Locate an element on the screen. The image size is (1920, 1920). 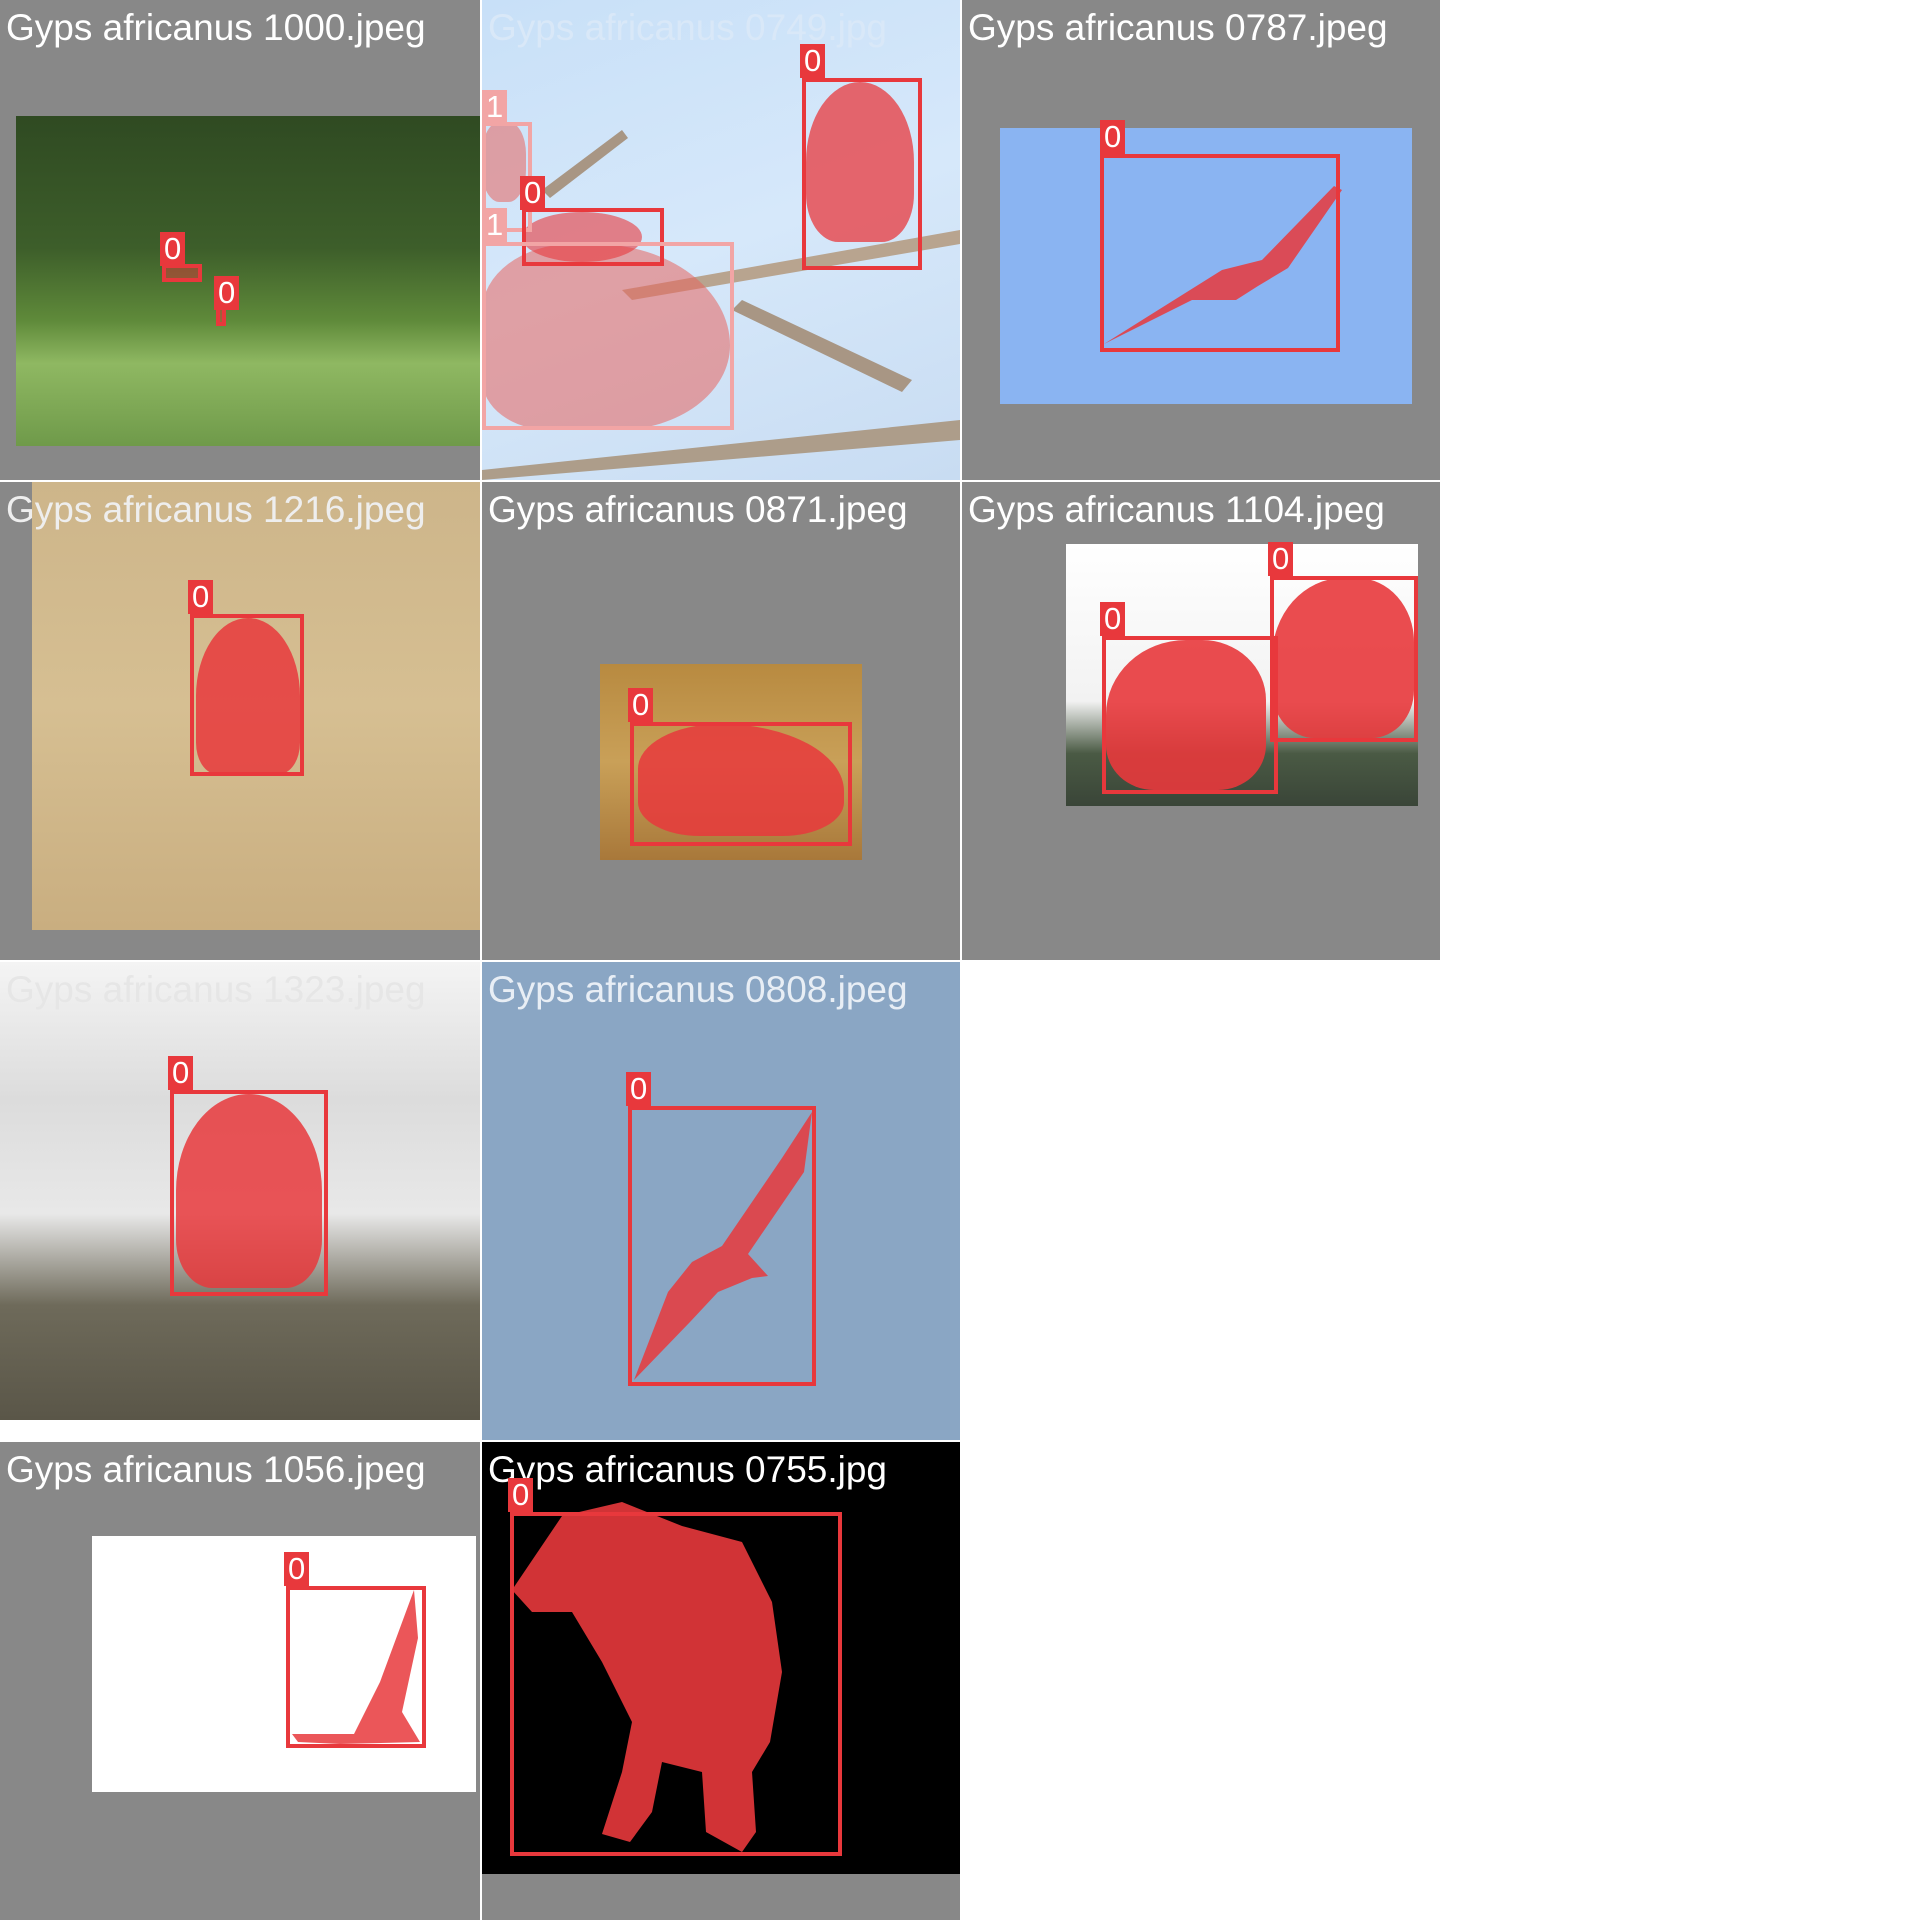
photo-forest-river is located at coordinates (248, 281).